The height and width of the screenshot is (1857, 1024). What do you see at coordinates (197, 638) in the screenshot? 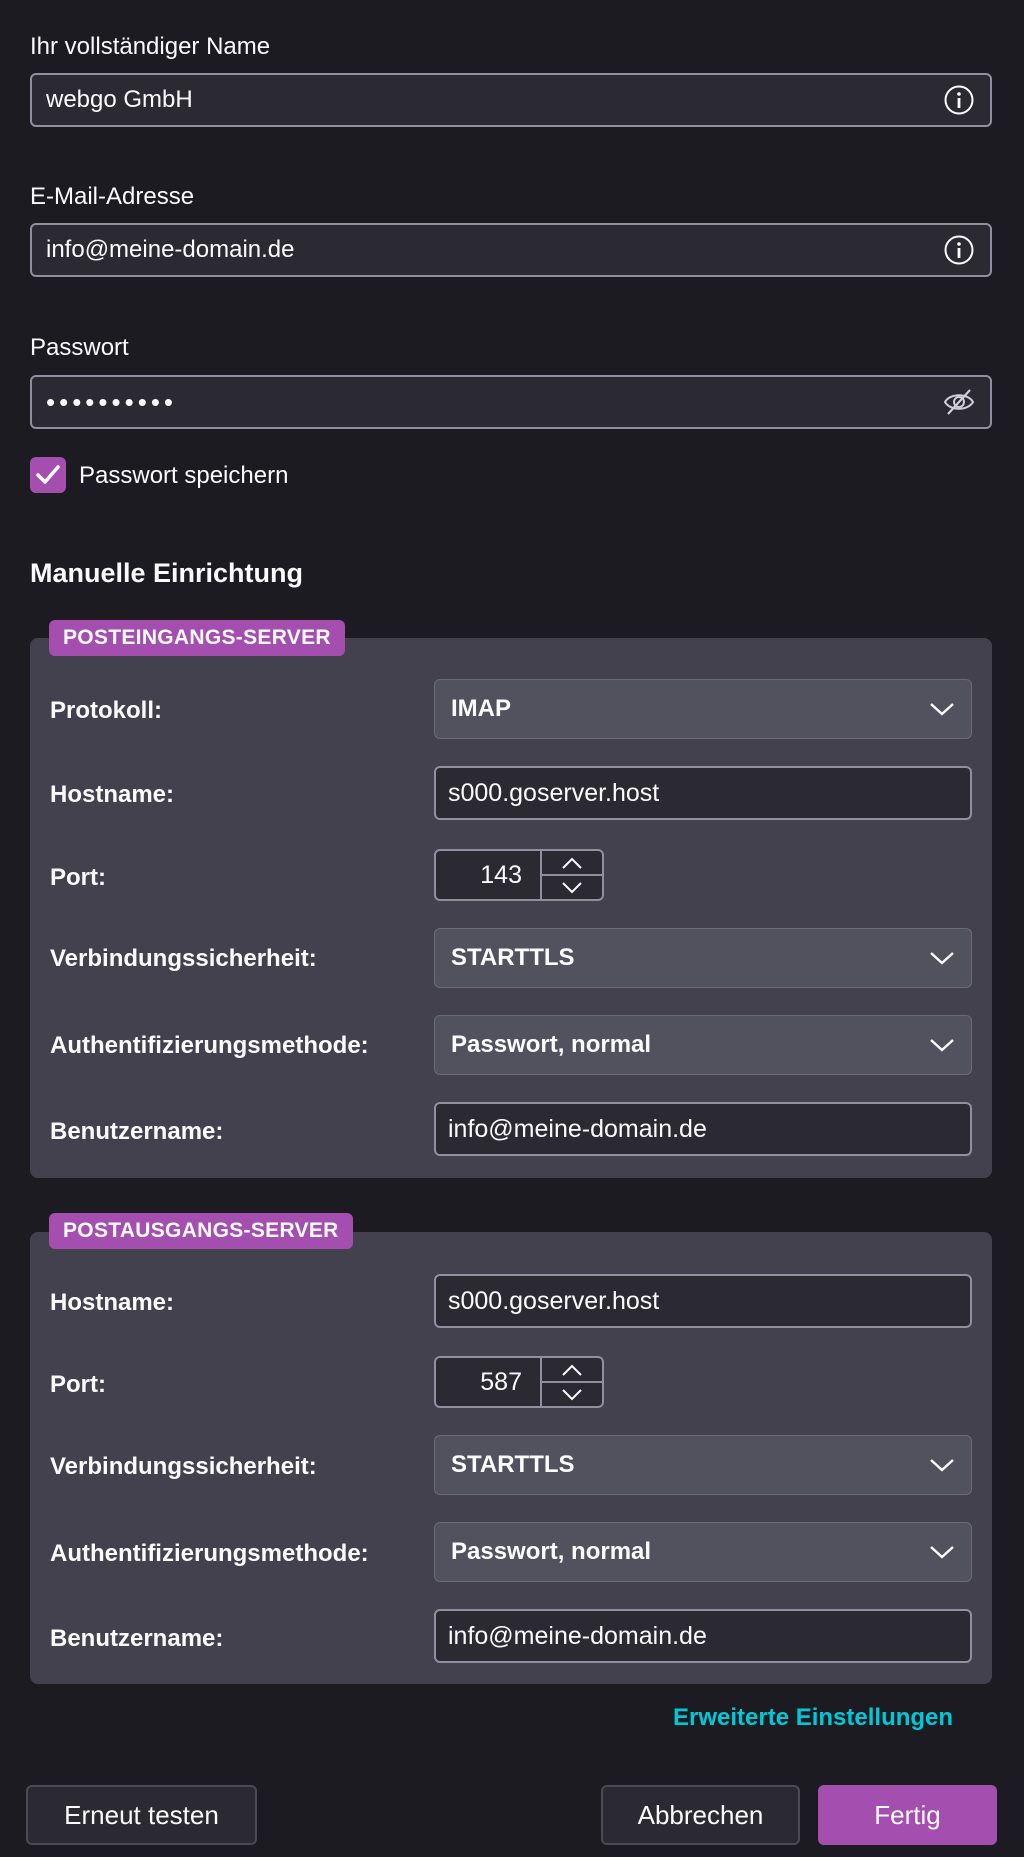
I see `incoming-server-badge: POSTEINGANGS-SERVER` at bounding box center [197, 638].